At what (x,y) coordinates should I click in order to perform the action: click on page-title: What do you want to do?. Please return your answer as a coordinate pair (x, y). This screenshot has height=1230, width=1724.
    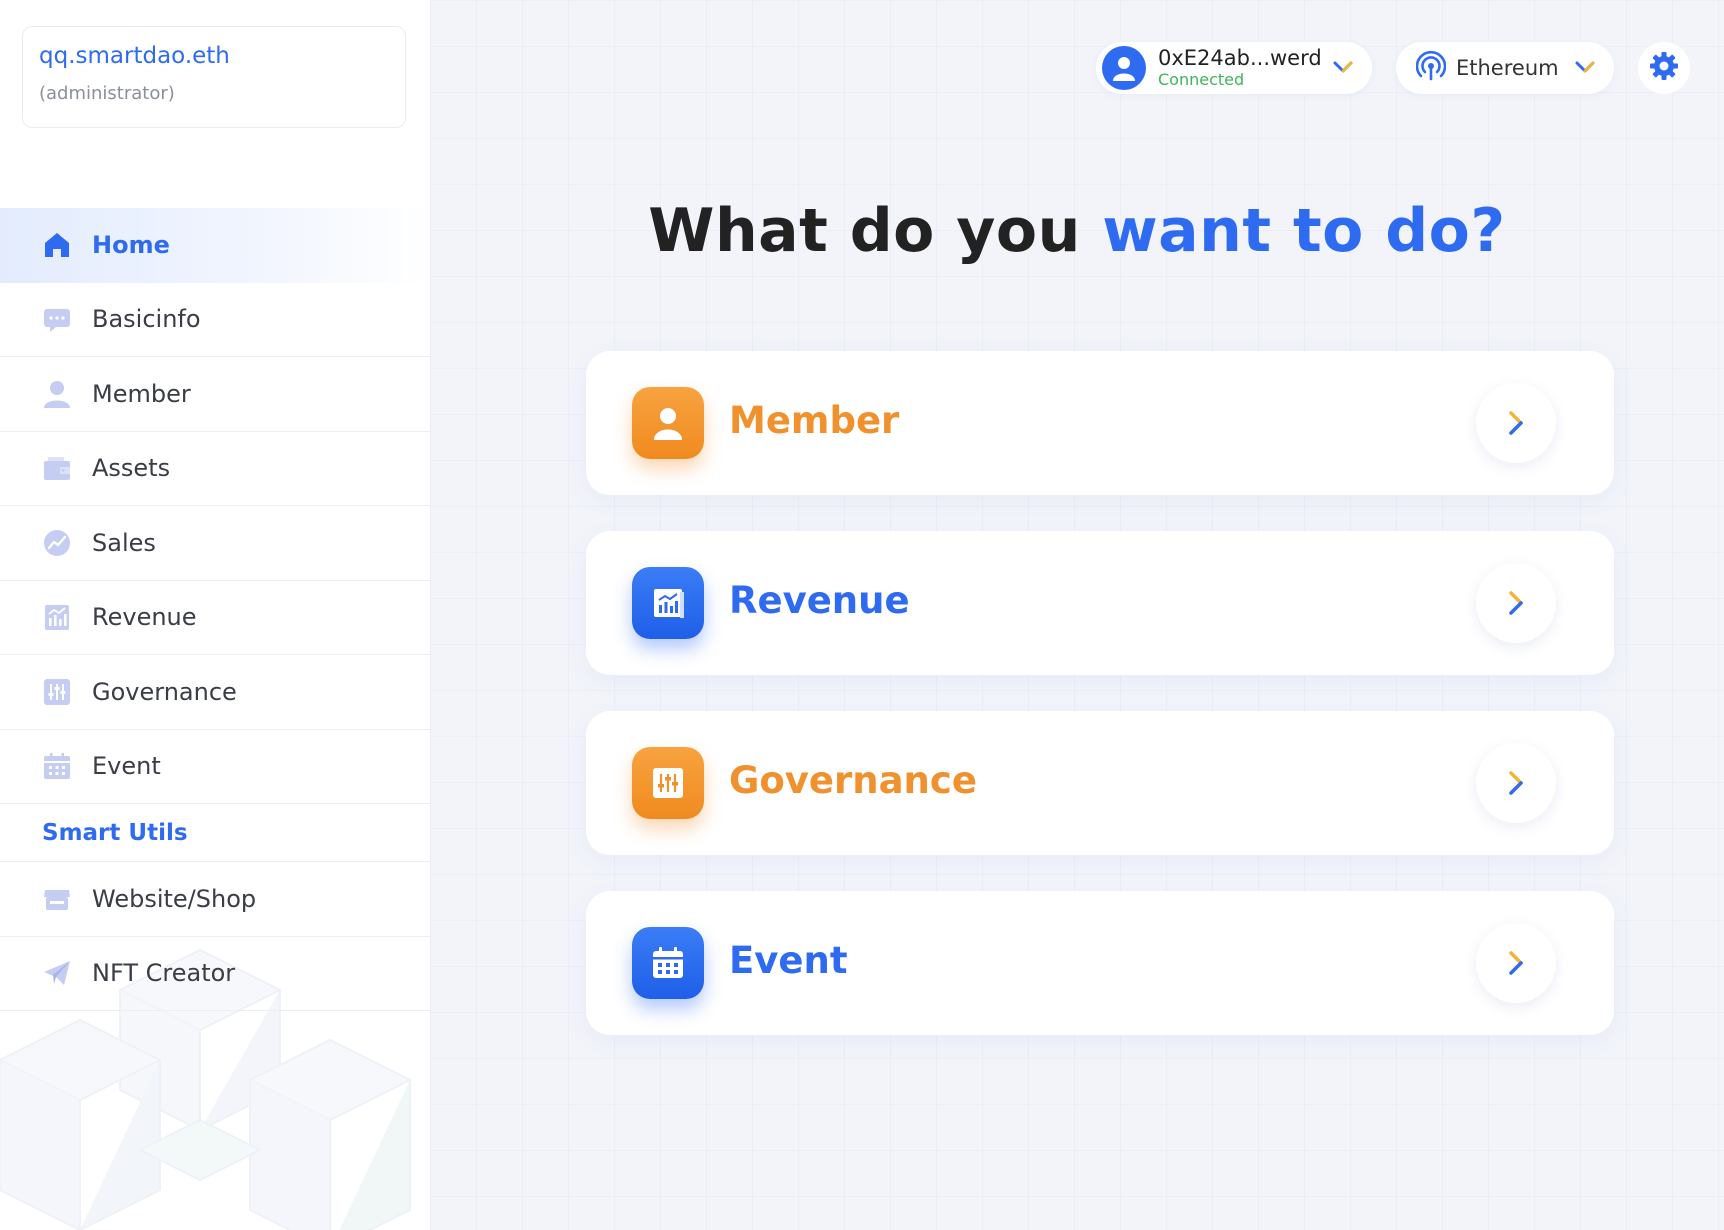
    Looking at the image, I should click on (1077, 231).